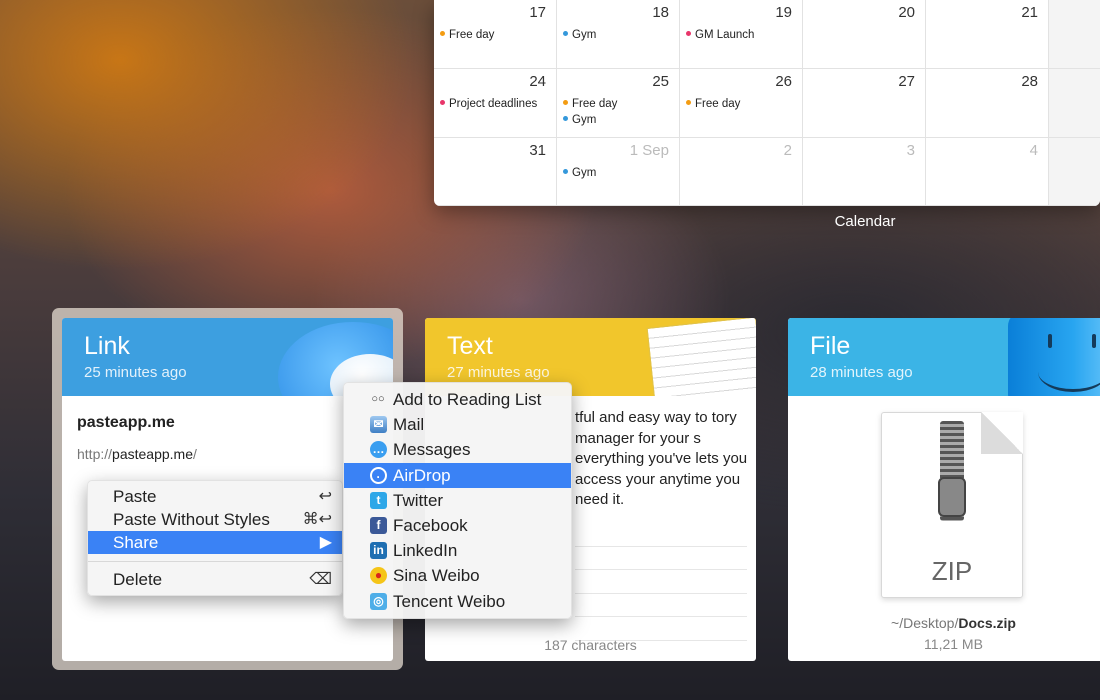 This screenshot has height=700, width=1100. What do you see at coordinates (191, 519) in the screenshot?
I see `menu-item-label: Paste Without Styles` at bounding box center [191, 519].